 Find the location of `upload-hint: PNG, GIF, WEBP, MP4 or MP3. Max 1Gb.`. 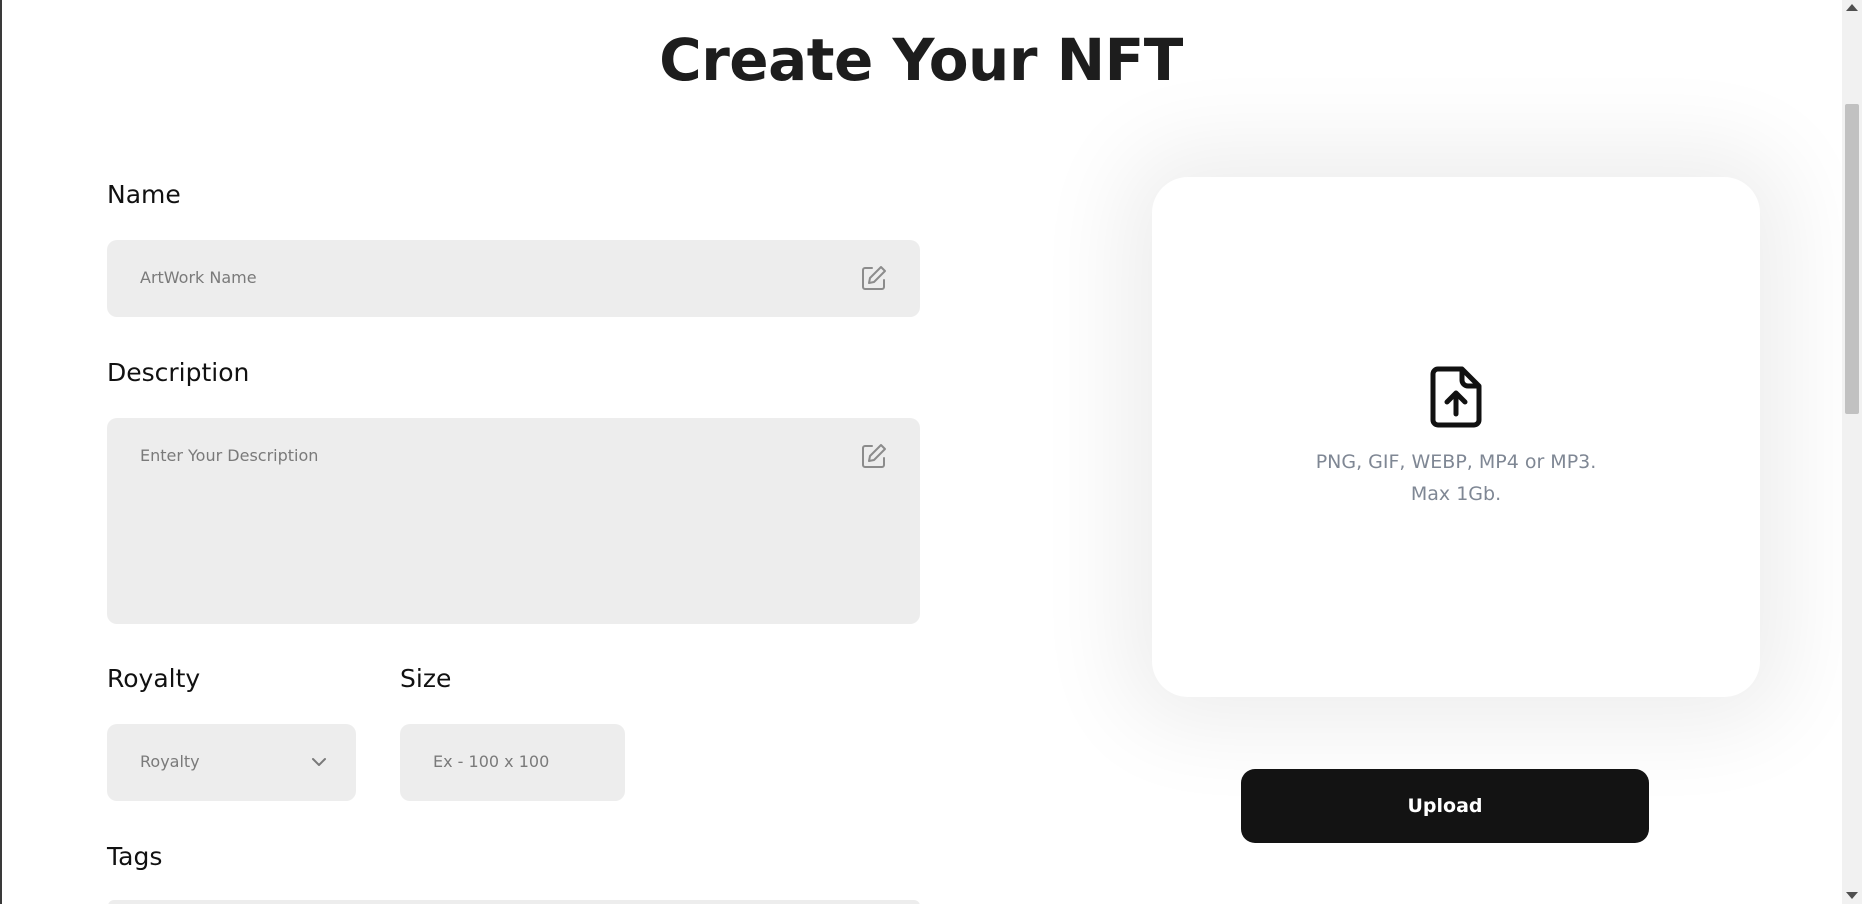

upload-hint: PNG, GIF, WEBP, MP4 or MP3. Max 1Gb. is located at coordinates (1456, 478).